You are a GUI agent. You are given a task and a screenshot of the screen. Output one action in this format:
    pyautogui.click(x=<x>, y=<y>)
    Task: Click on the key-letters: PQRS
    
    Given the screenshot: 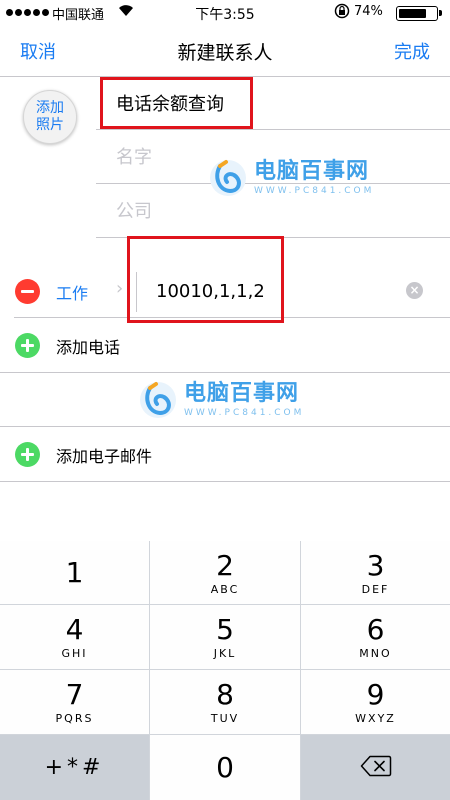 What is the action you would take?
    pyautogui.click(x=74, y=718)
    